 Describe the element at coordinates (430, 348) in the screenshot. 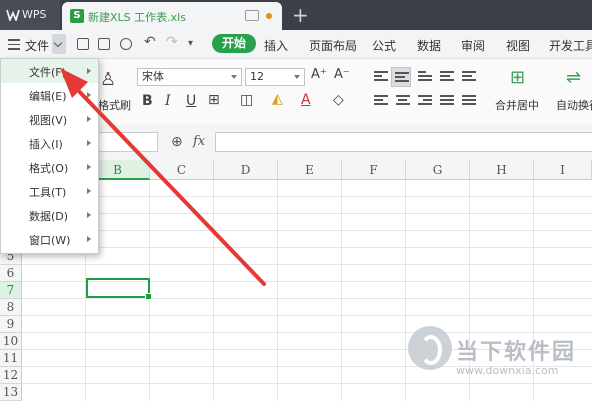

I see `watermark-logo-icon` at that location.